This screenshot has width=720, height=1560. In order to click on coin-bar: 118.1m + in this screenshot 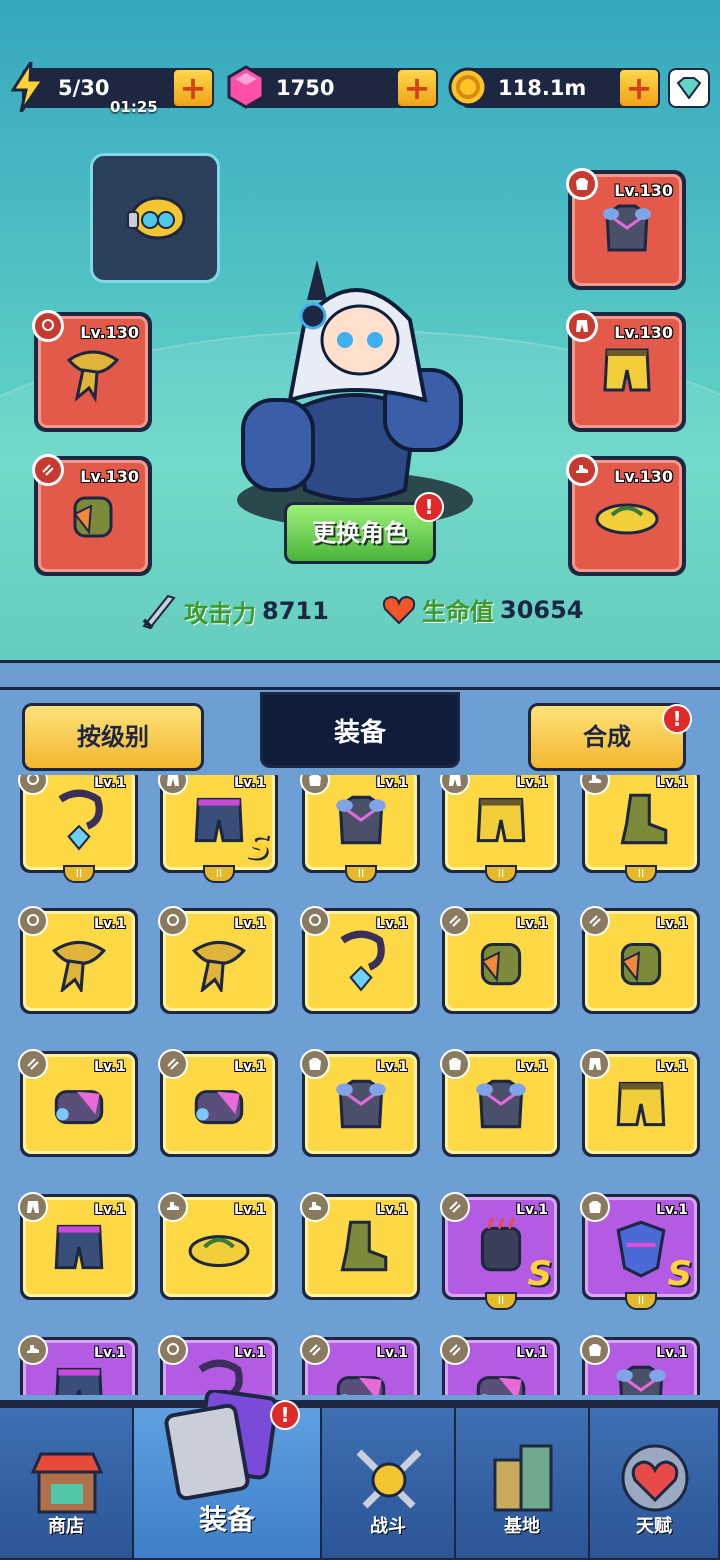, I will do `click(554, 87)`.